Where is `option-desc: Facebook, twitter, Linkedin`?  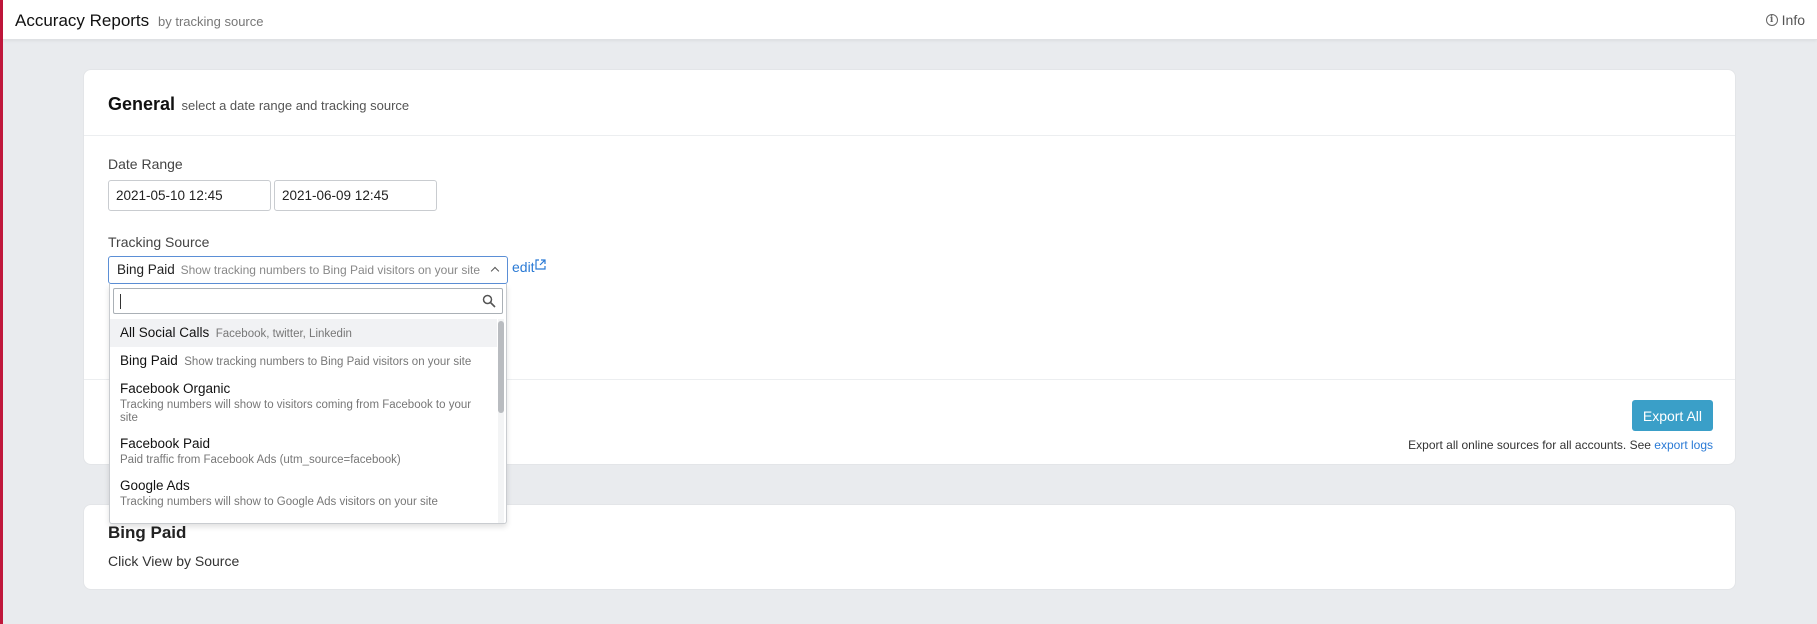 option-desc: Facebook, twitter, Linkedin is located at coordinates (283, 334).